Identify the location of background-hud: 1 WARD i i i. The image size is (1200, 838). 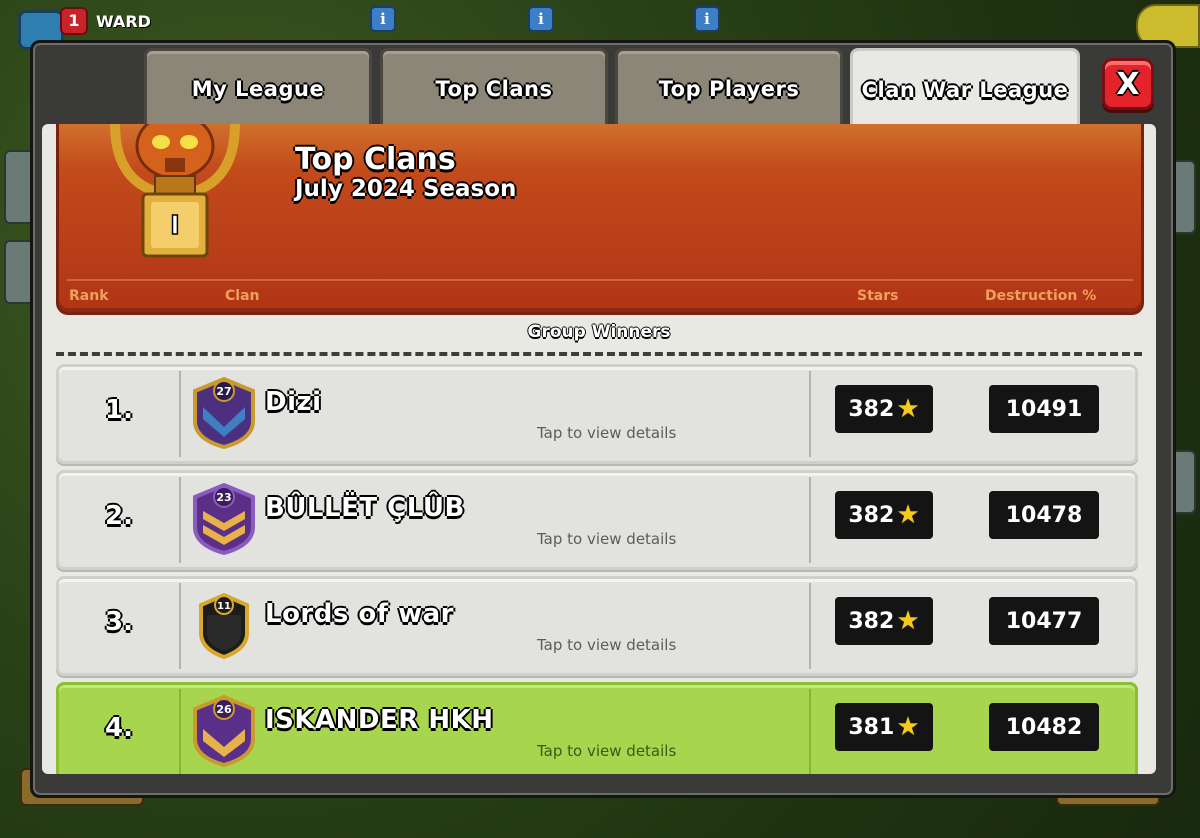
(600, 25).